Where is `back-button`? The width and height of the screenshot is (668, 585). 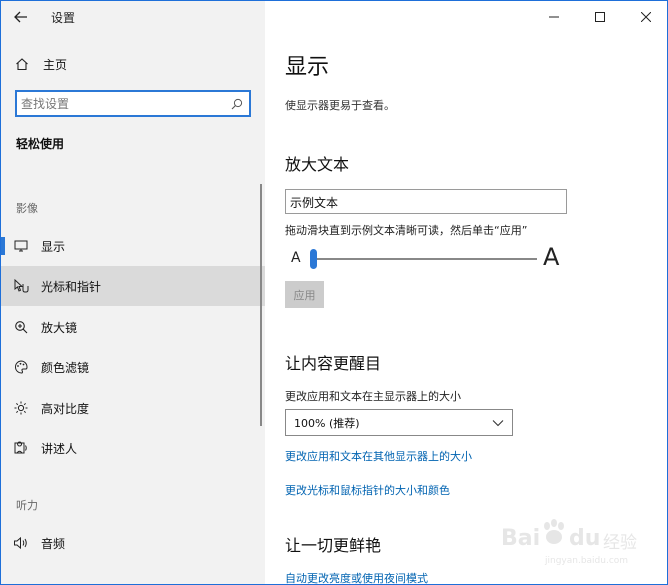
back-button is located at coordinates (21, 17).